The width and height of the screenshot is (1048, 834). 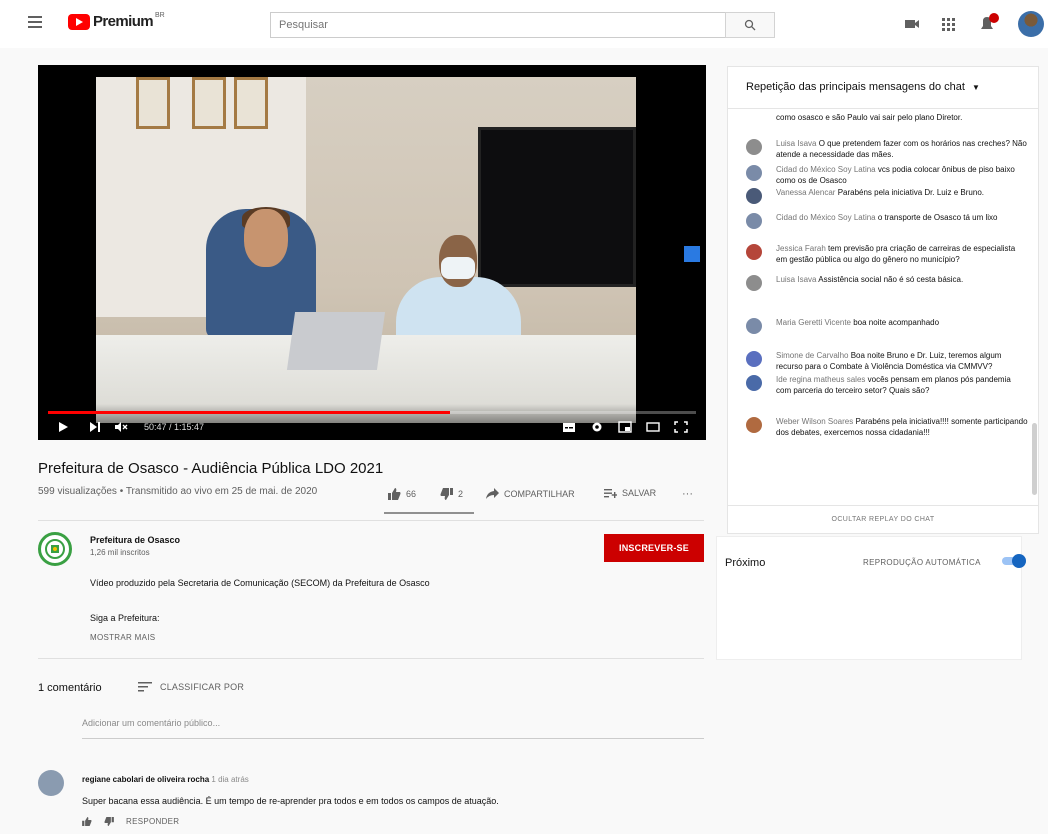 What do you see at coordinates (745, 563) in the screenshot?
I see `up-next-title: Próximo` at bounding box center [745, 563].